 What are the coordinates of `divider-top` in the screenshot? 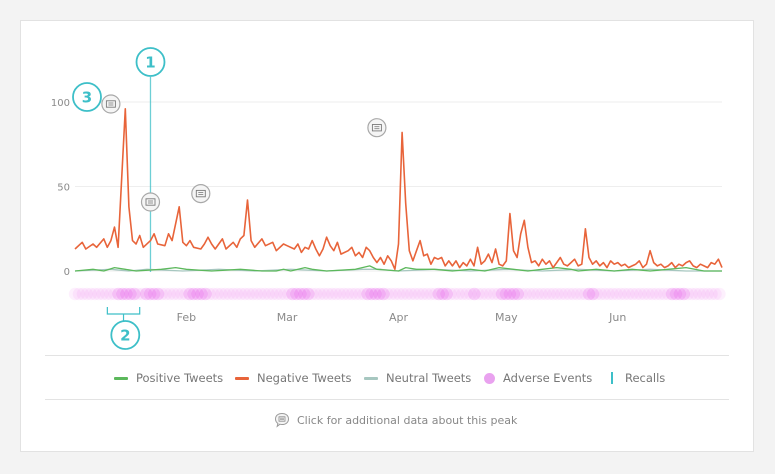 It's located at (387, 355).